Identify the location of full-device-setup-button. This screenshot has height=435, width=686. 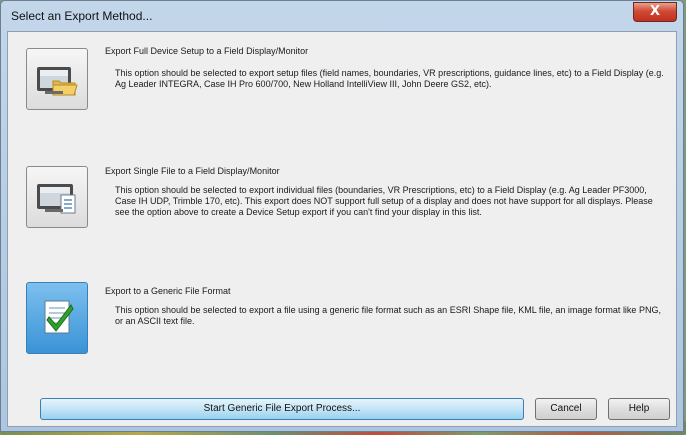
(57, 79).